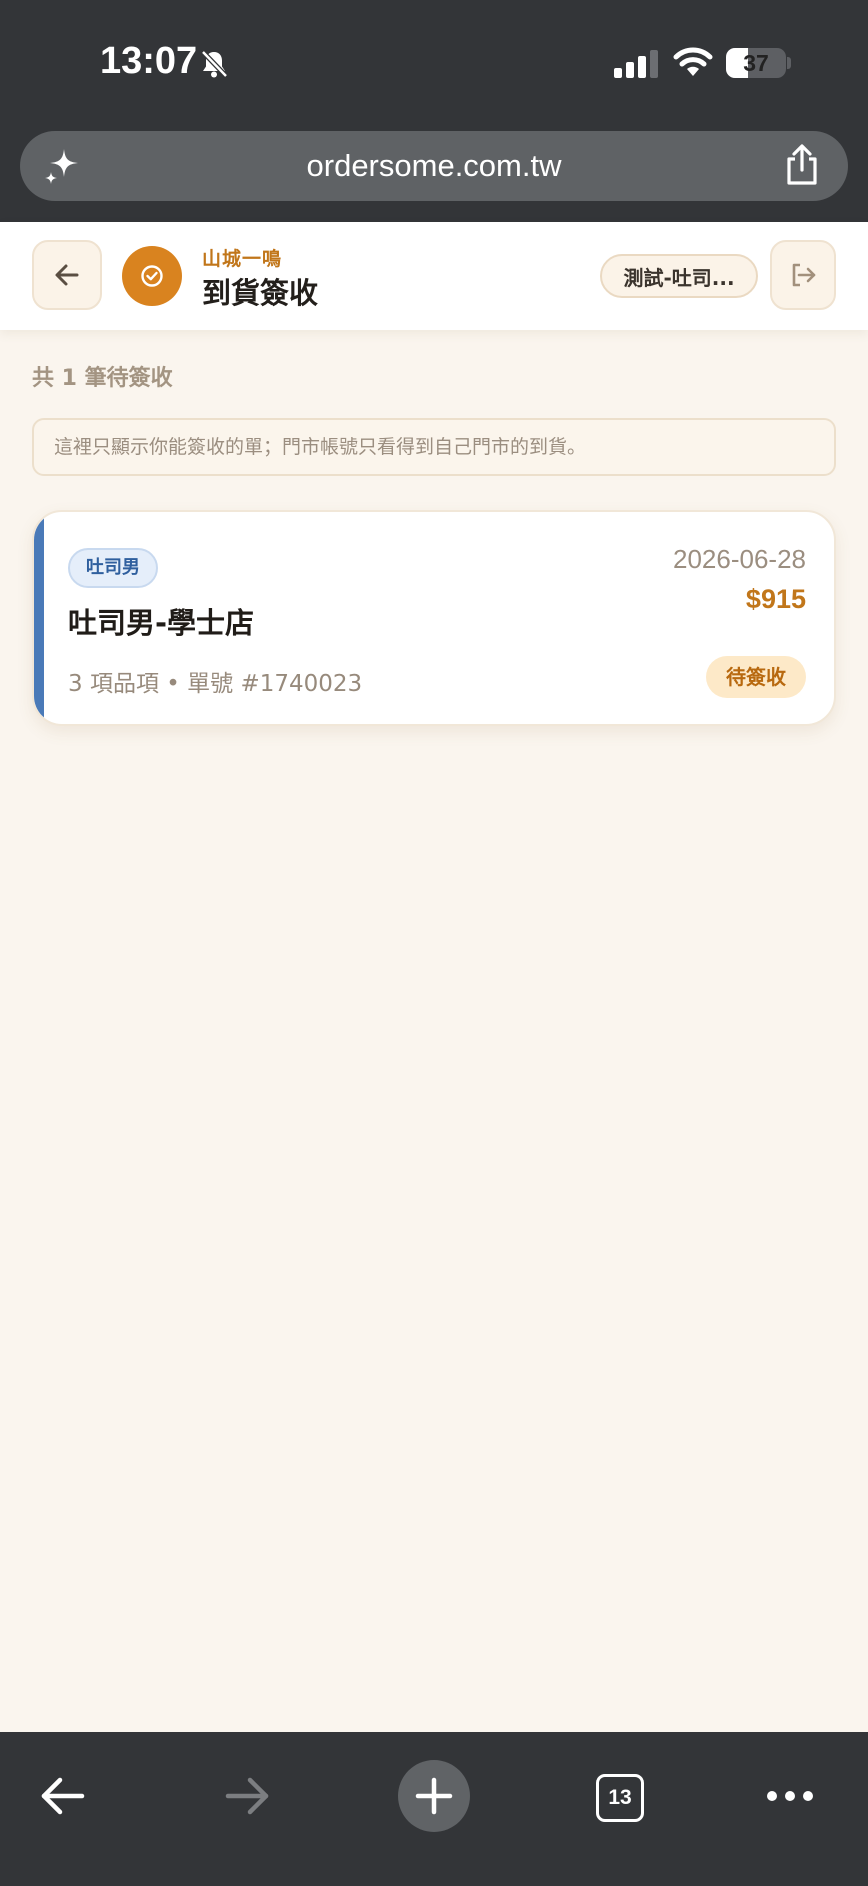 The height and width of the screenshot is (1886, 868). I want to click on battery-level-text: 37, so click(756, 63).